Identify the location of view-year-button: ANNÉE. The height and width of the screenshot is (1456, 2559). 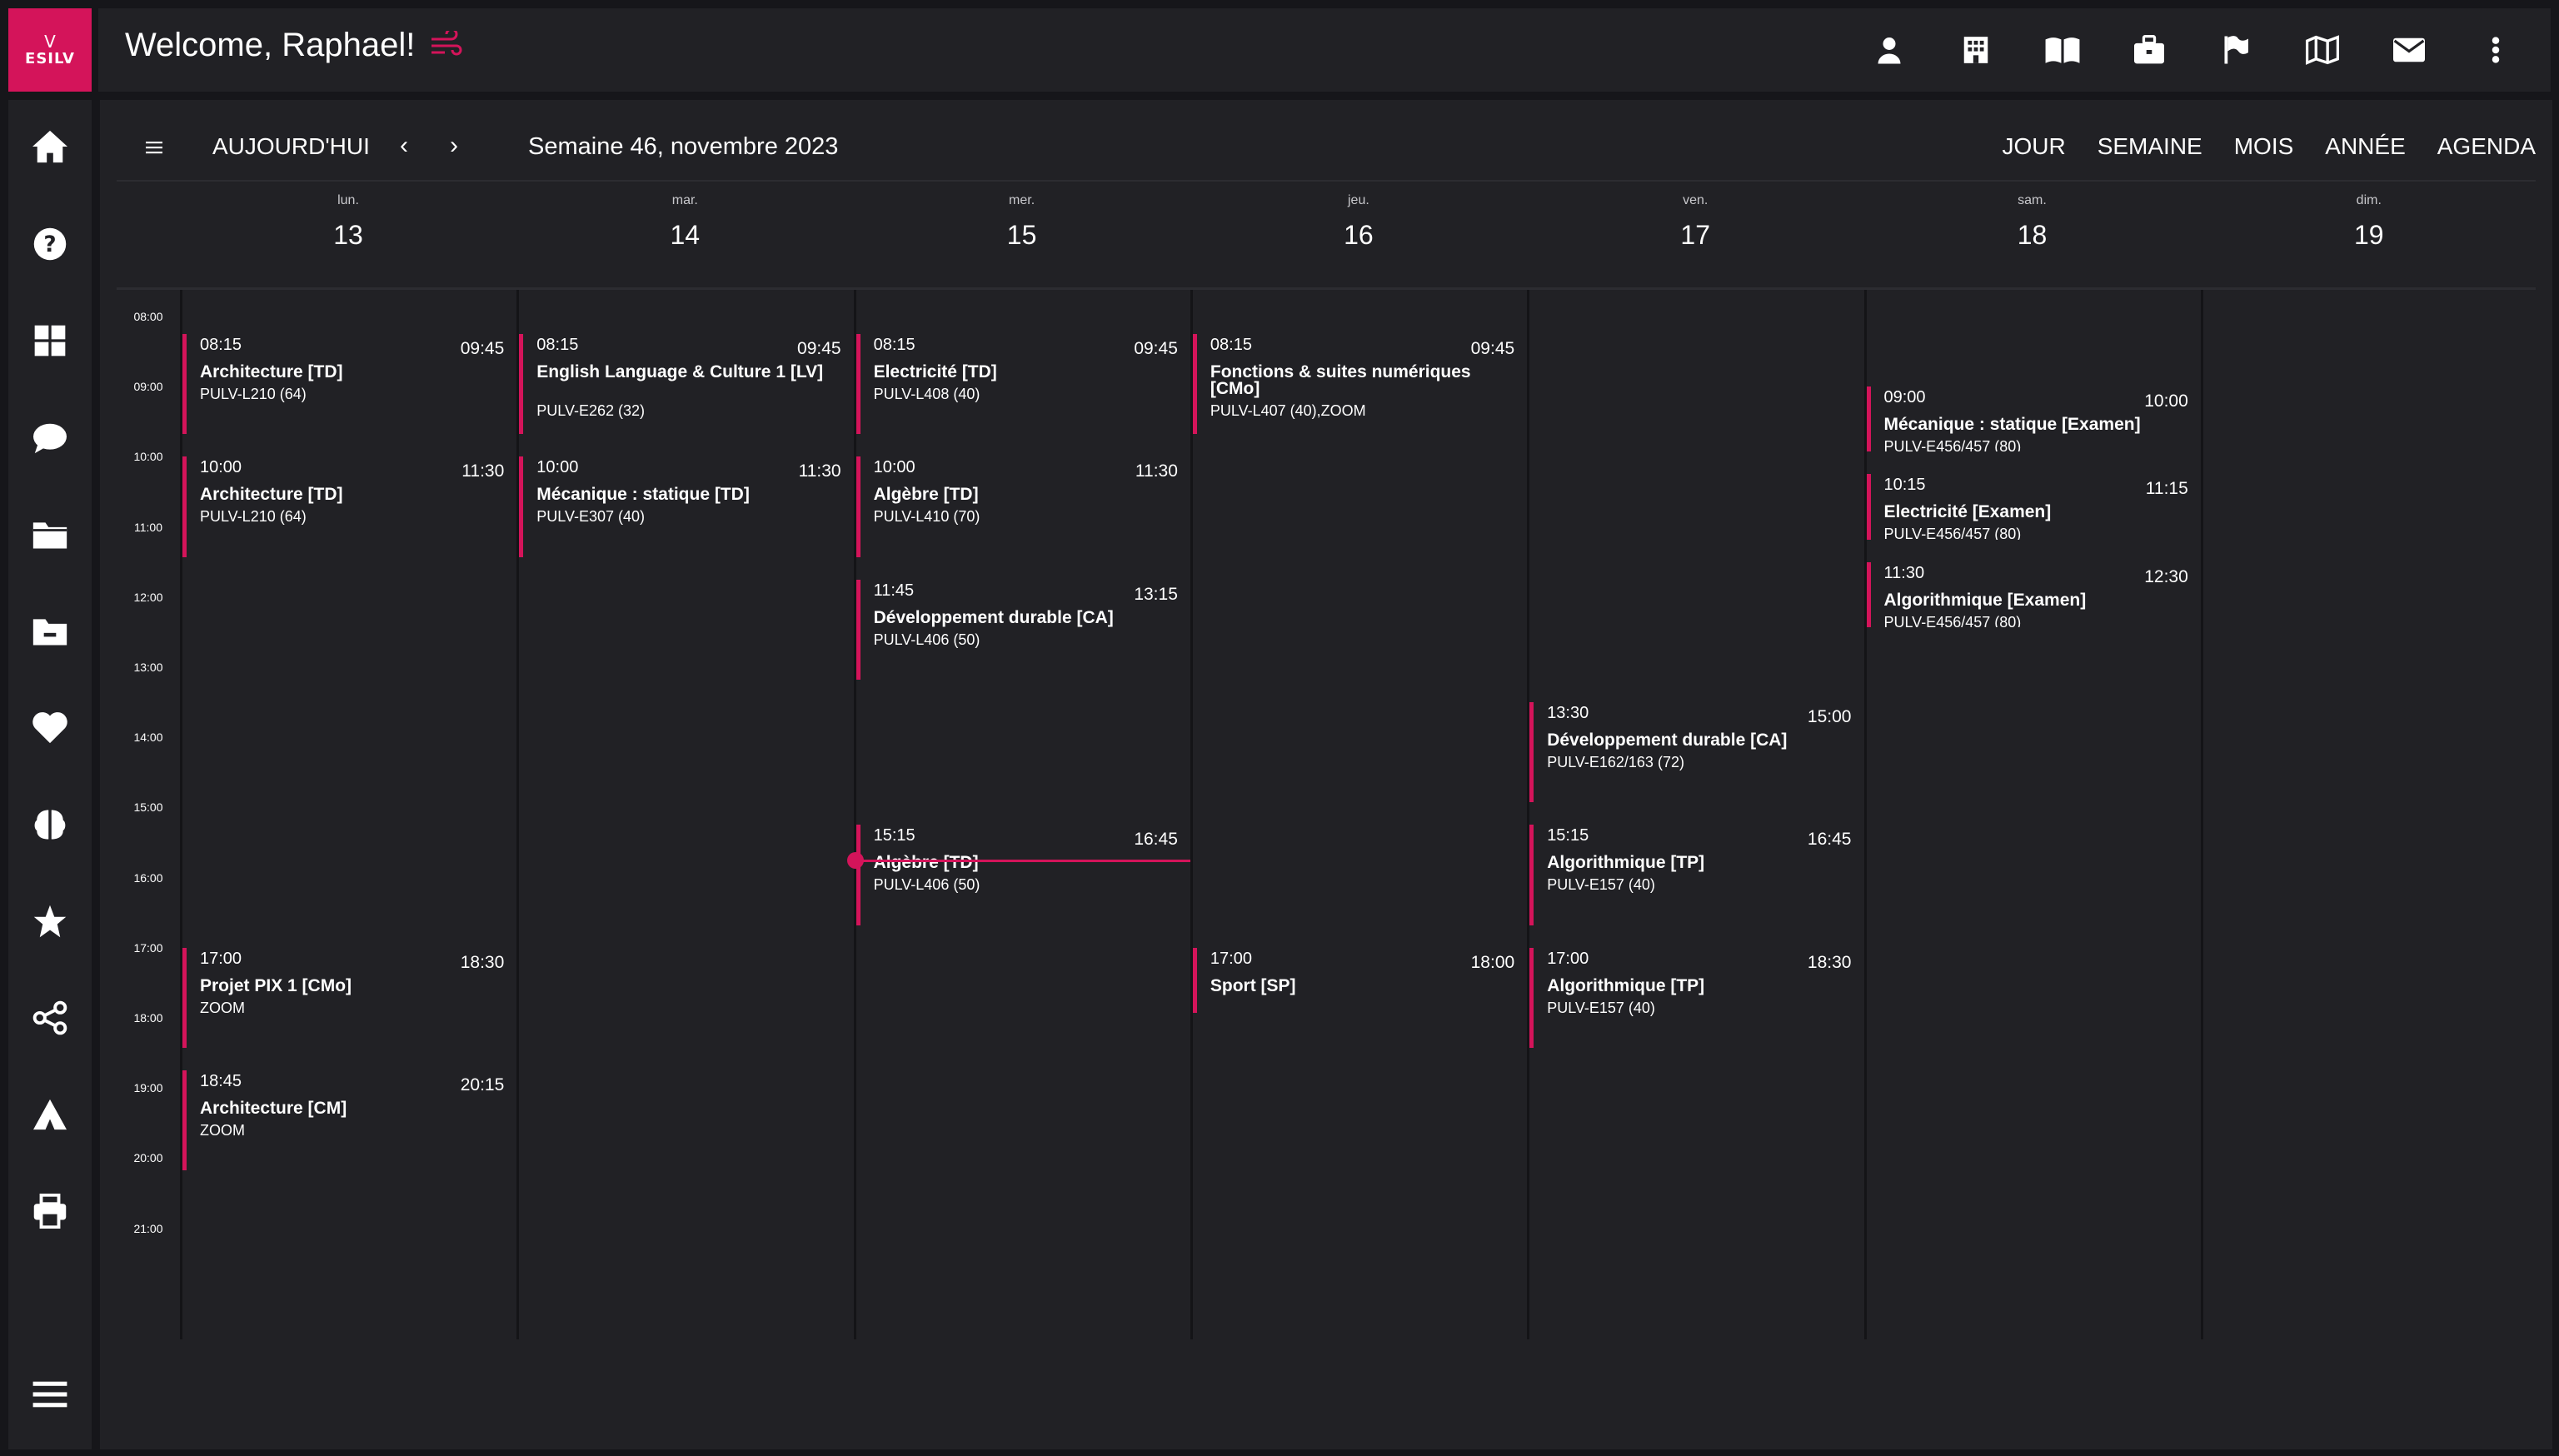
(2365, 146).